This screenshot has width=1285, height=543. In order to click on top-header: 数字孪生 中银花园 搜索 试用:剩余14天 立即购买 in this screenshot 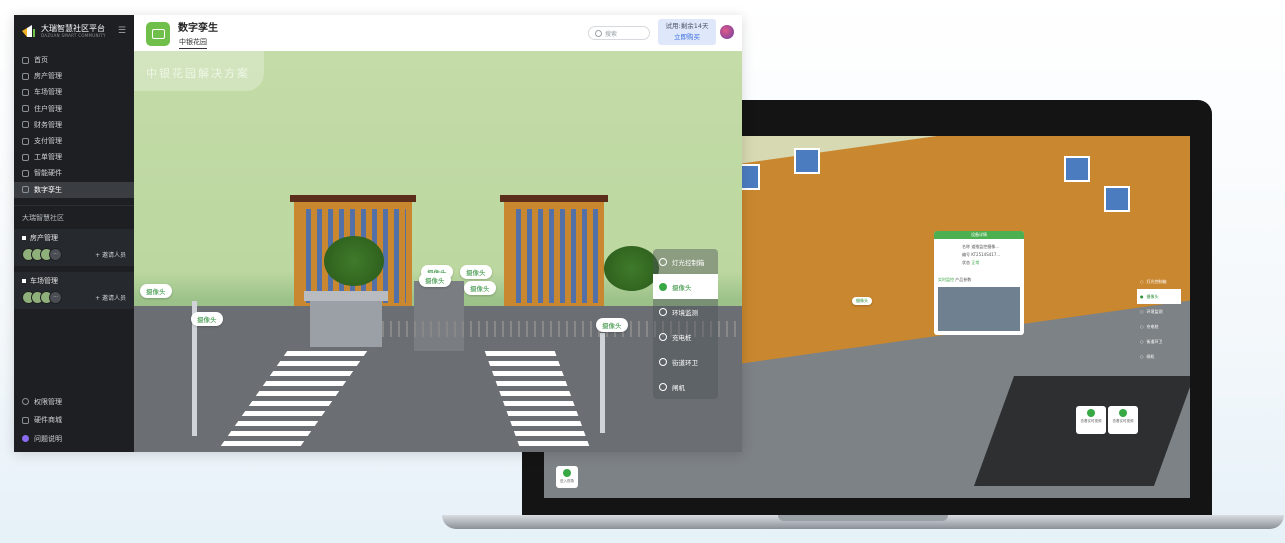, I will do `click(438, 33)`.